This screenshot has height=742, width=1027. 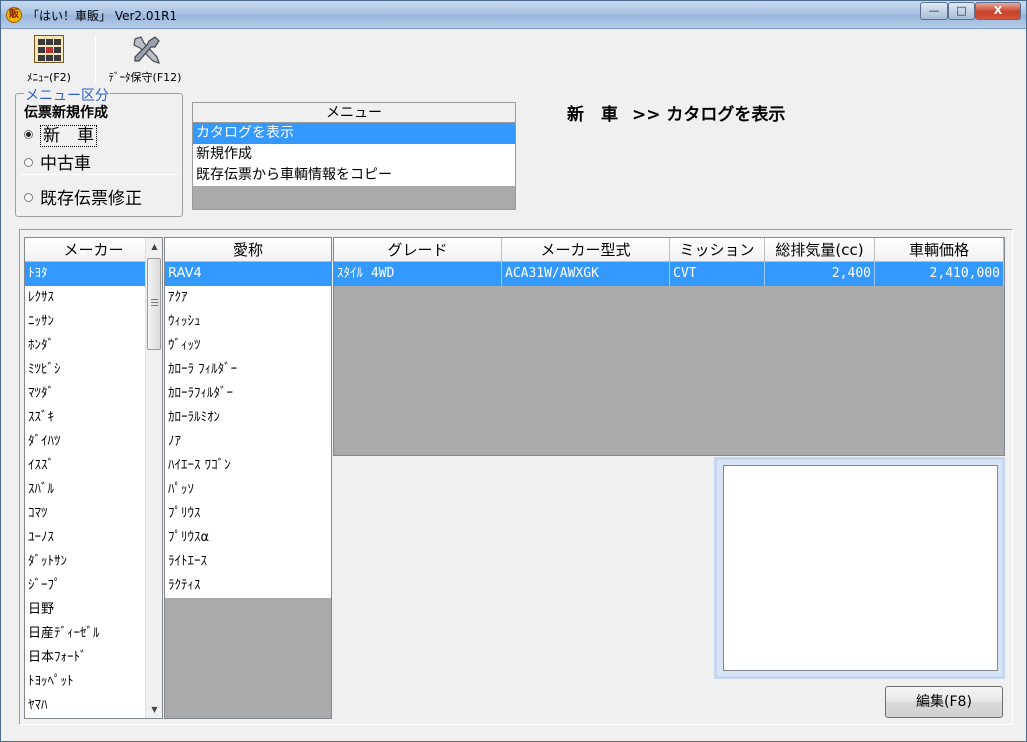 What do you see at coordinates (93, 586) in the screenshot?
I see `maker-list-item: ｼﾞｰﾌﾟ` at bounding box center [93, 586].